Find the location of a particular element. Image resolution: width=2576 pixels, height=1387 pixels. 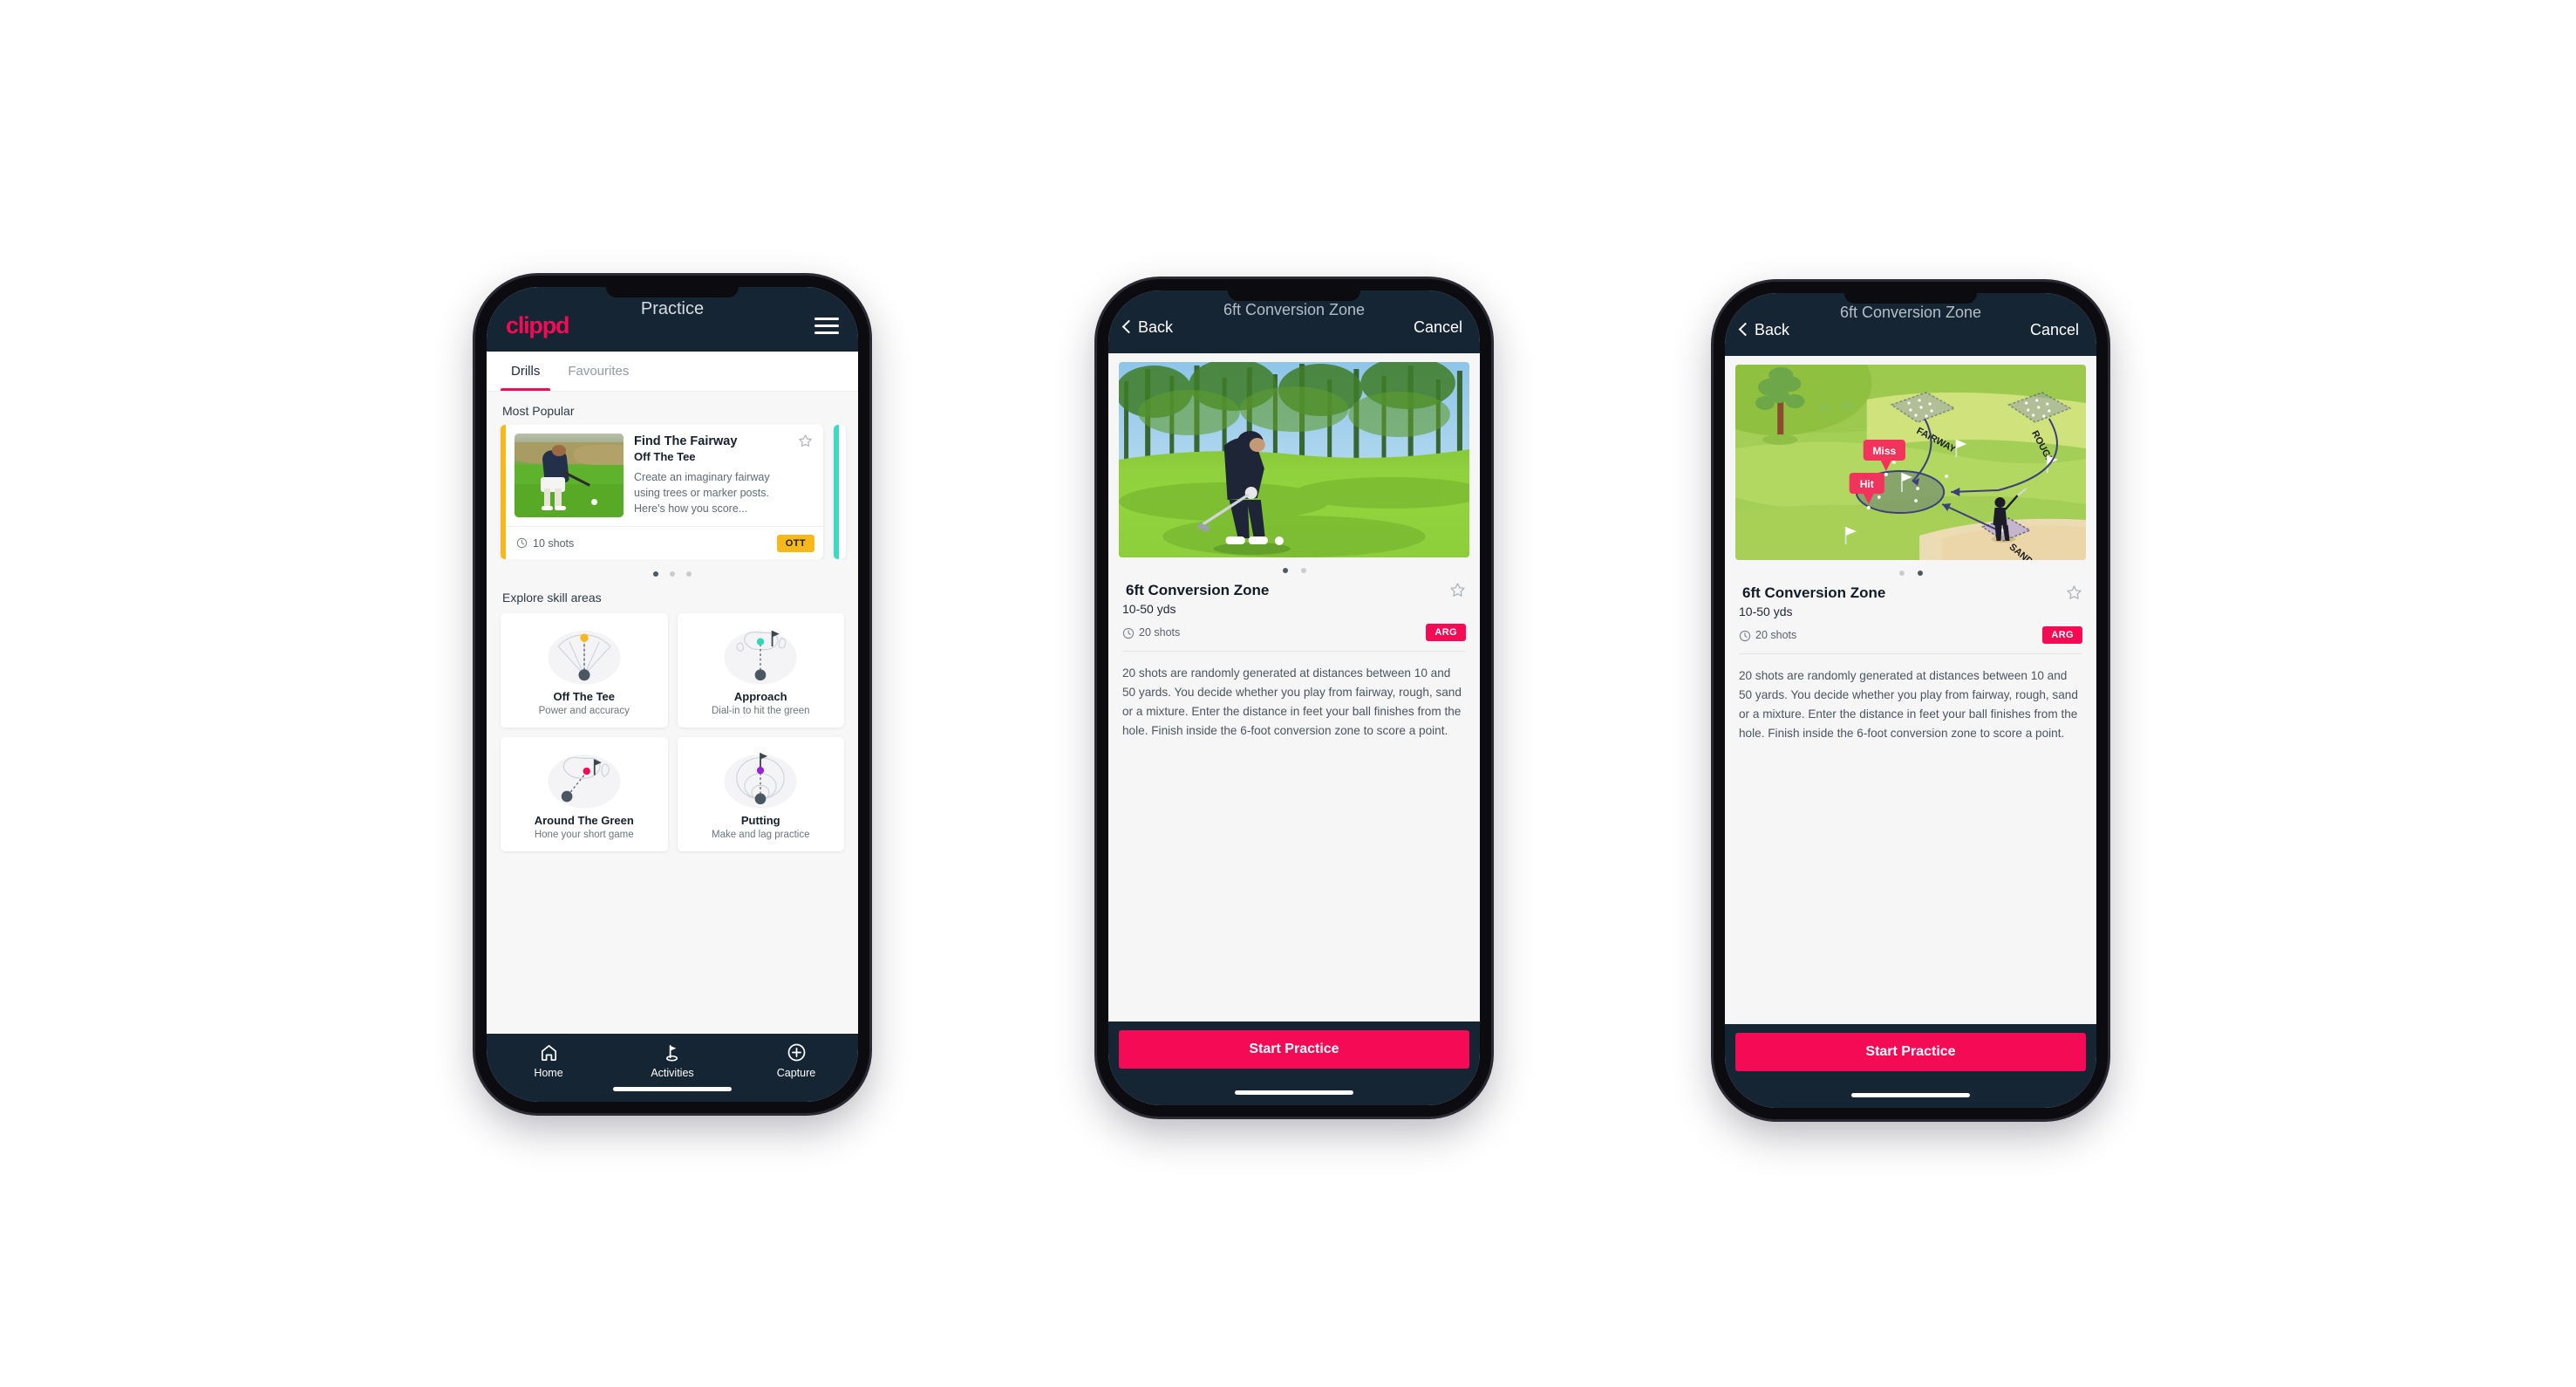

drill-detail-title: 6ft Conversion Zone is located at coordinates (1198, 590).